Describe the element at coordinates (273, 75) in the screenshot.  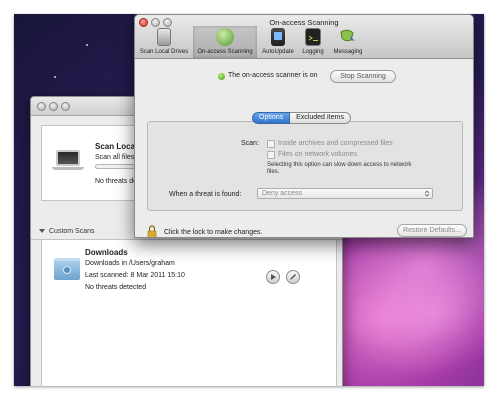
I see `scanner-status-text: The on-access scanner is on` at that location.